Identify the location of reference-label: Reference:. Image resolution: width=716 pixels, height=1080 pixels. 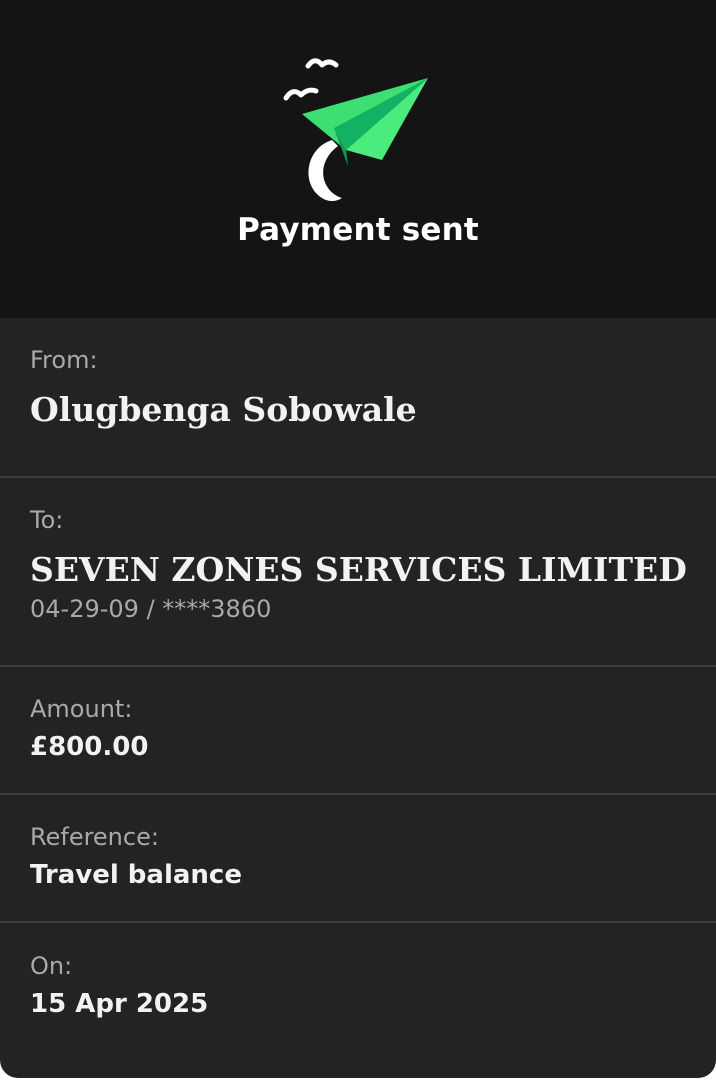
(94, 837).